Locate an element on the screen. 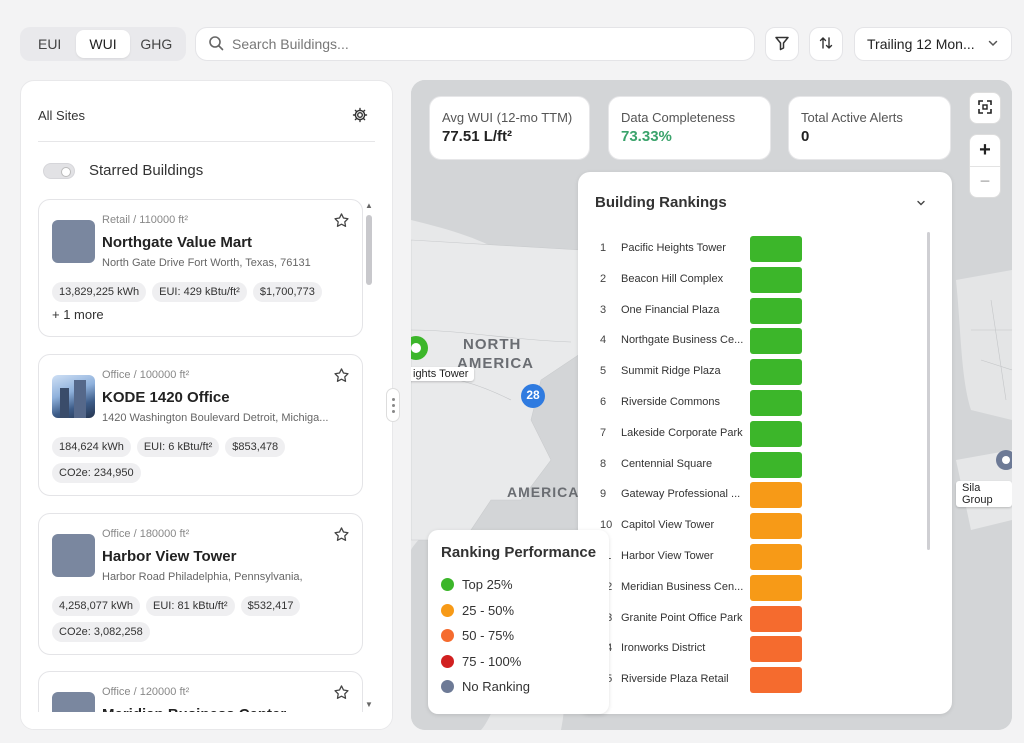 Image resolution: width=1024 pixels, height=743 pixels. scroll-down-arrow: ▼ is located at coordinates (369, 704).